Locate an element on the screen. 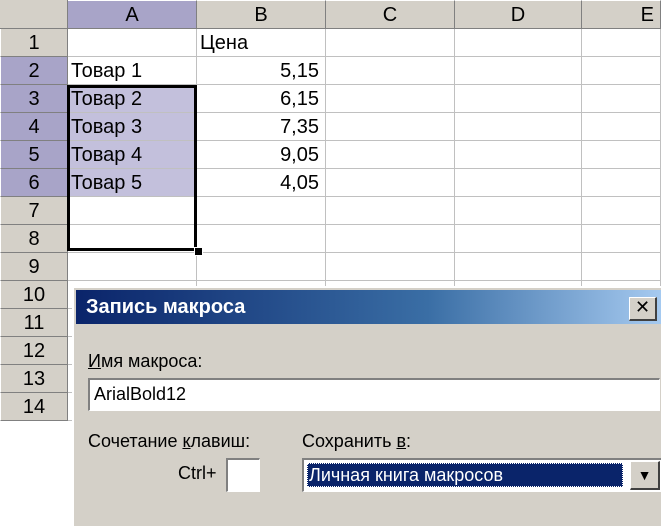 This screenshot has height=526, width=661. price-cell: 7,35 is located at coordinates (261, 127).